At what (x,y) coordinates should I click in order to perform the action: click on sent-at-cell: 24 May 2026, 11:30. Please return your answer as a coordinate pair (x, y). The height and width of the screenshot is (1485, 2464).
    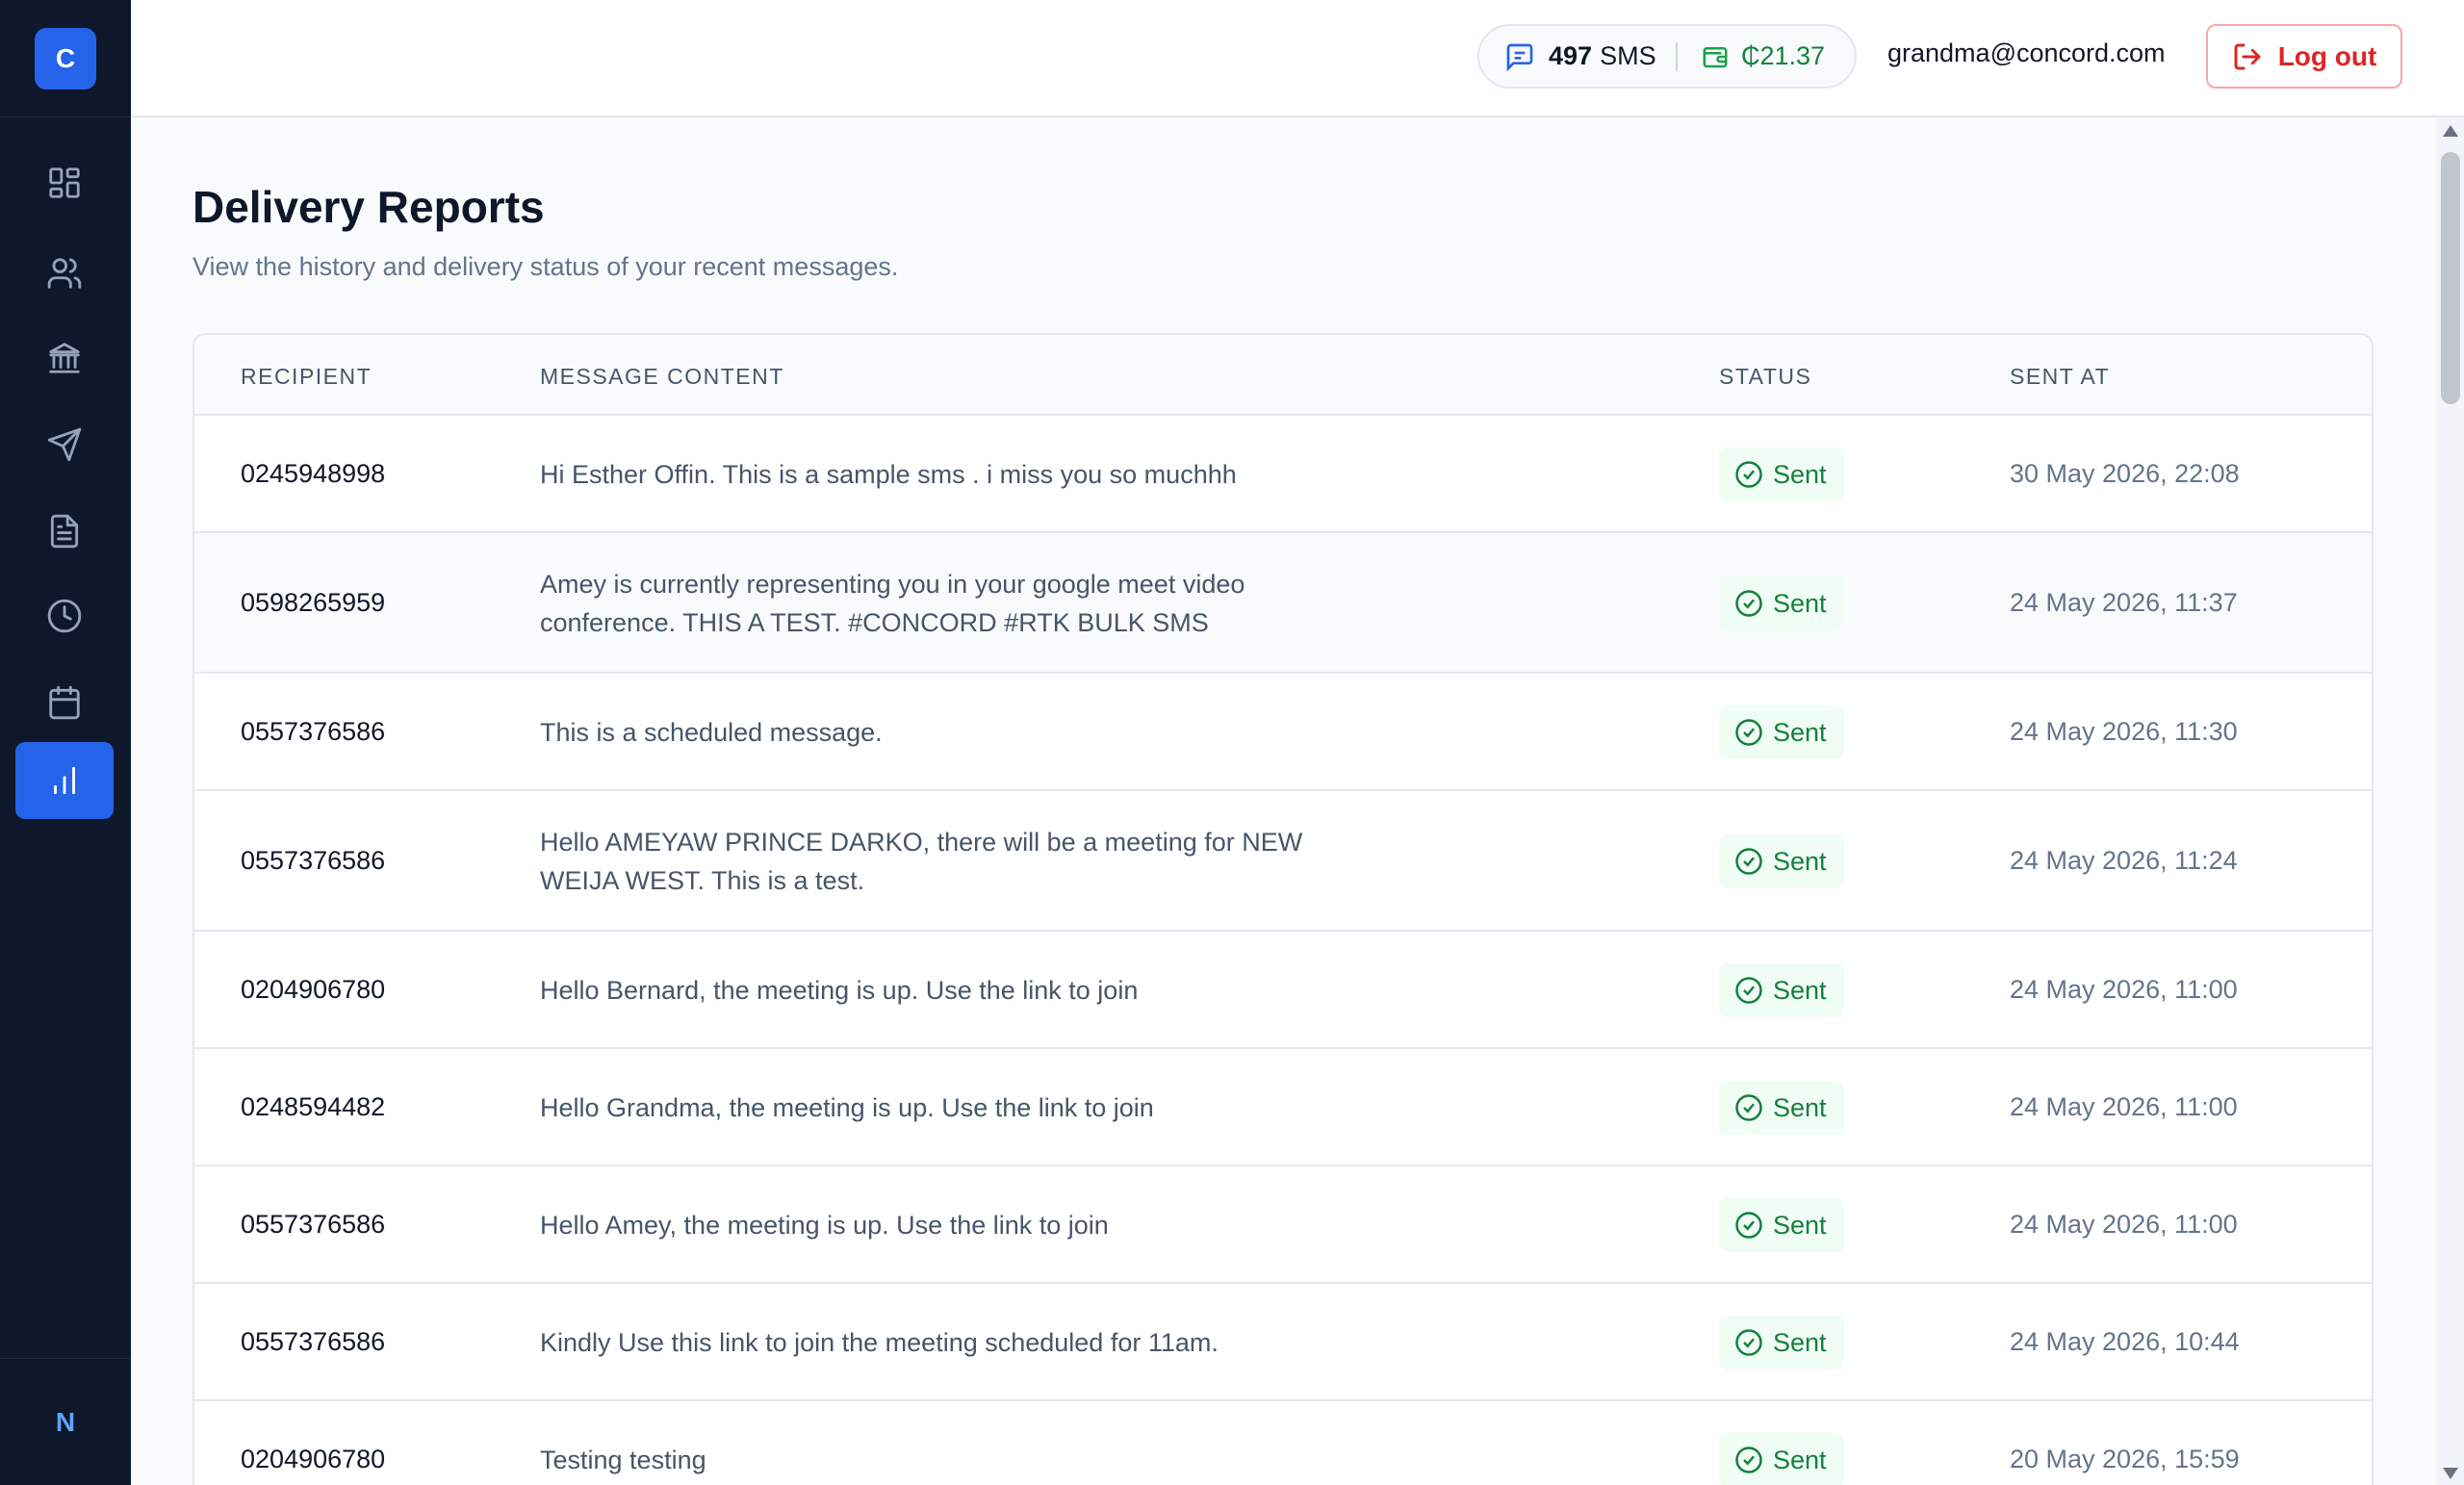
    Looking at the image, I should click on (2124, 731).